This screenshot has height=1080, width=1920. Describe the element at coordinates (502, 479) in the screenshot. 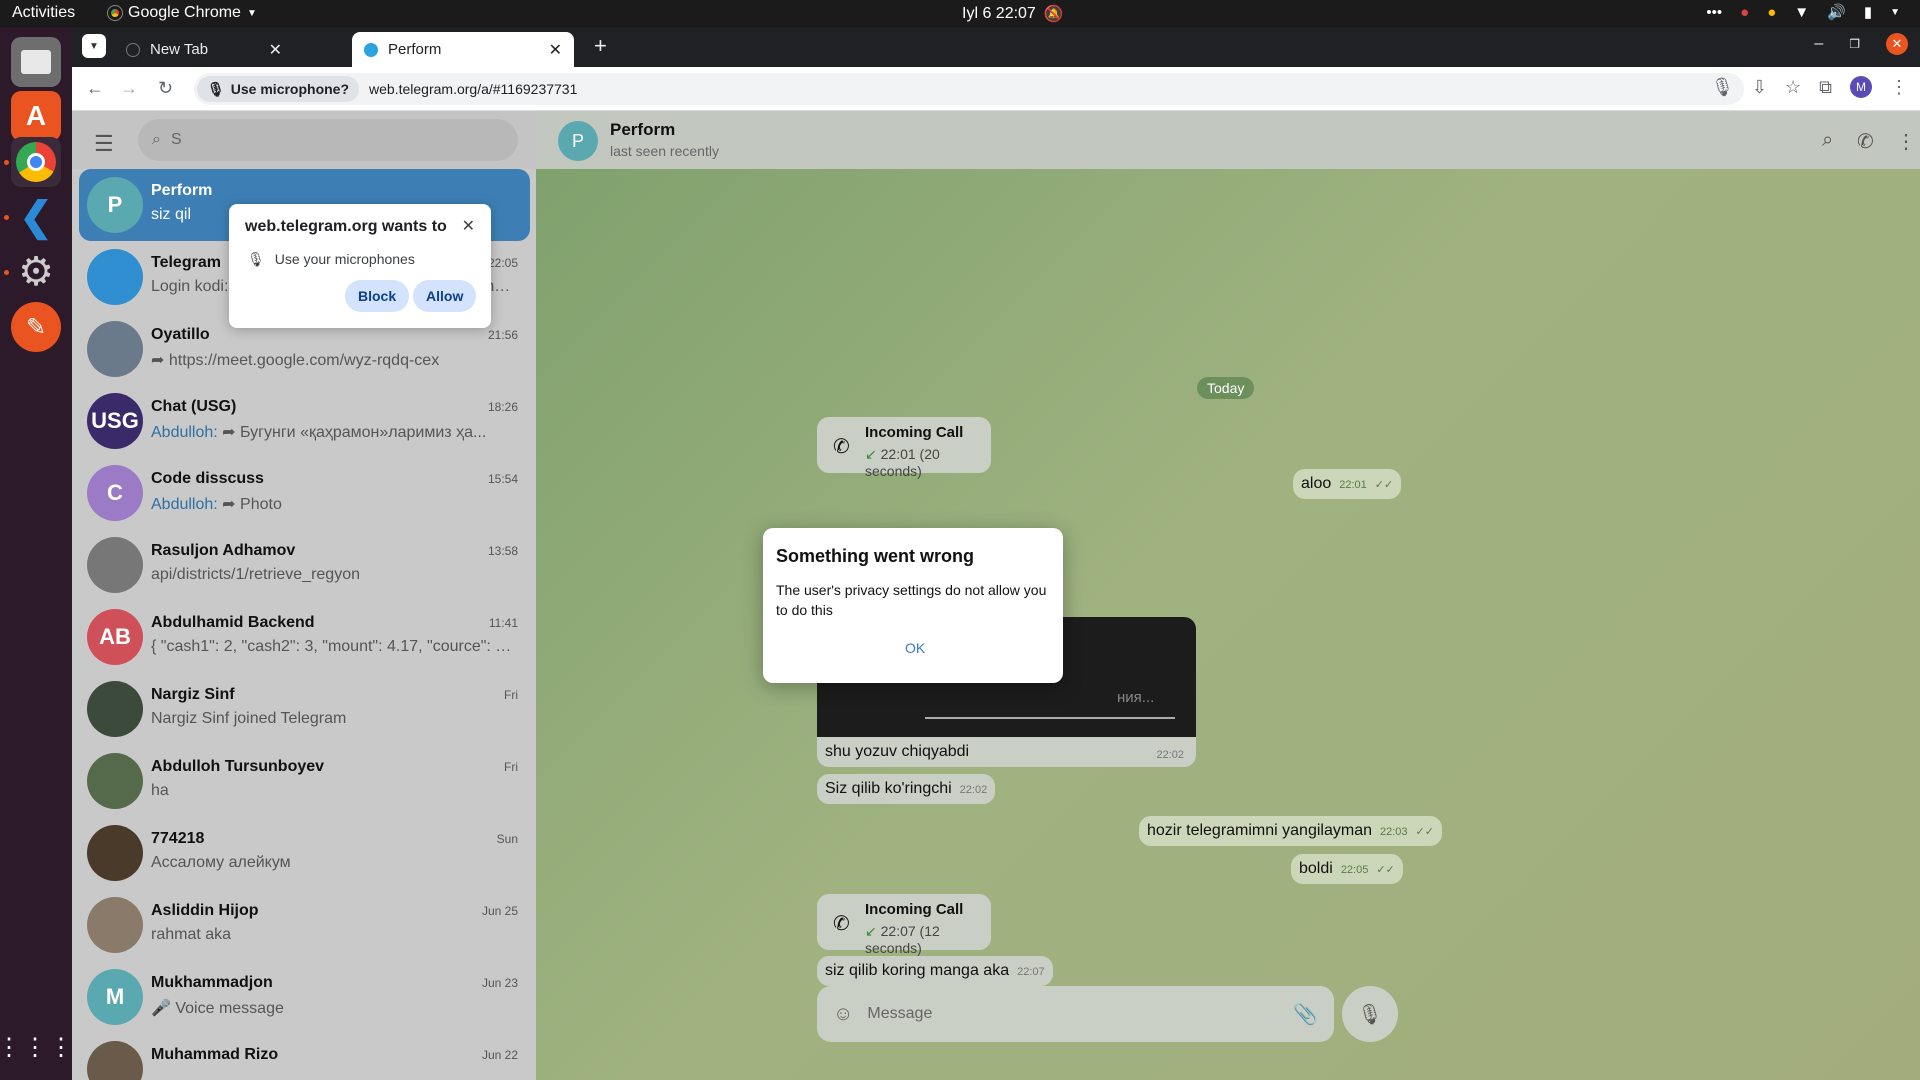

I see `chat-time: 15:54` at that location.